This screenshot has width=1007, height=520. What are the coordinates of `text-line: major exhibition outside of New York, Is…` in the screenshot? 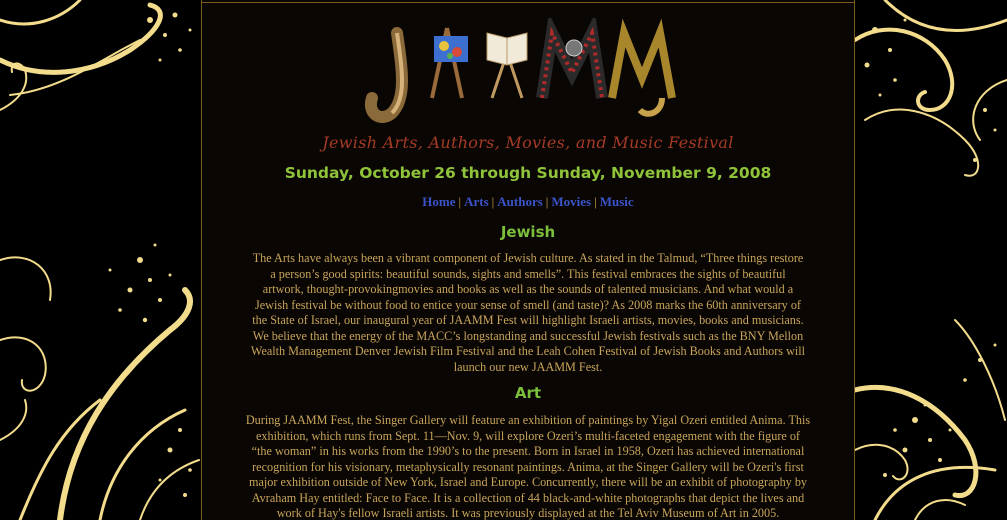 It's located at (528, 482).